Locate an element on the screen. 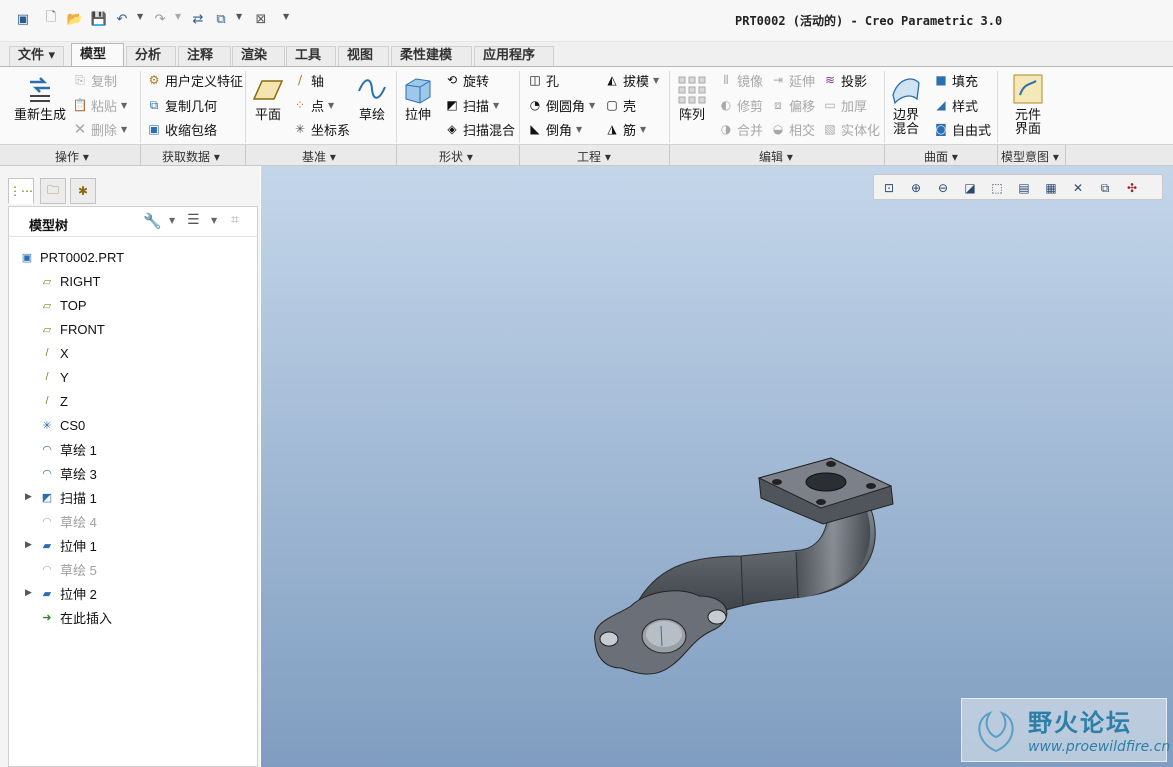 The width and height of the screenshot is (1173, 767). display-style-icon: ⬚ is located at coordinates (997, 188).